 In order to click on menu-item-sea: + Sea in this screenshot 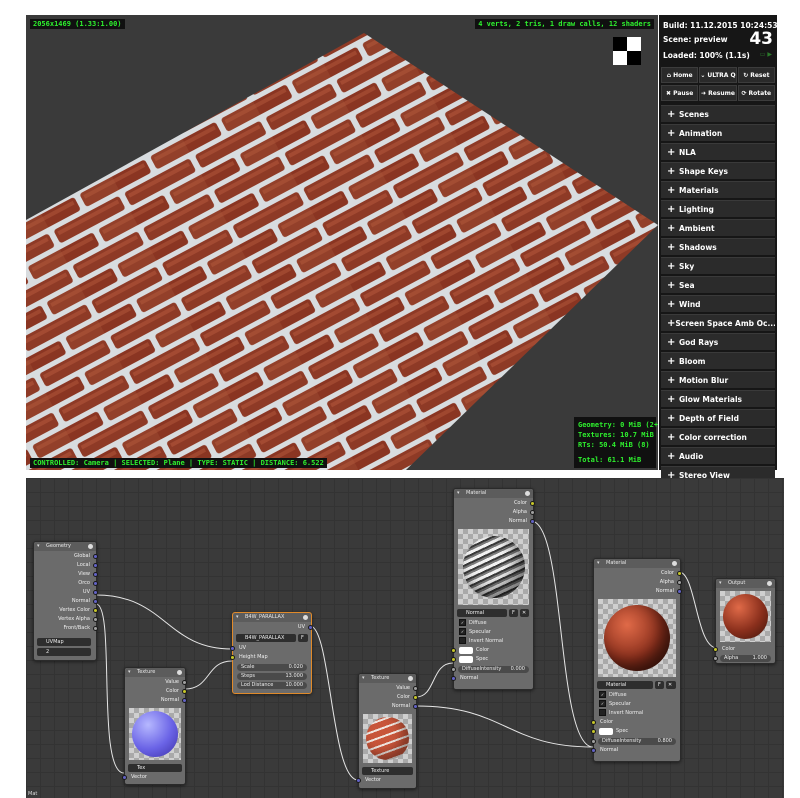, I will do `click(718, 284)`.